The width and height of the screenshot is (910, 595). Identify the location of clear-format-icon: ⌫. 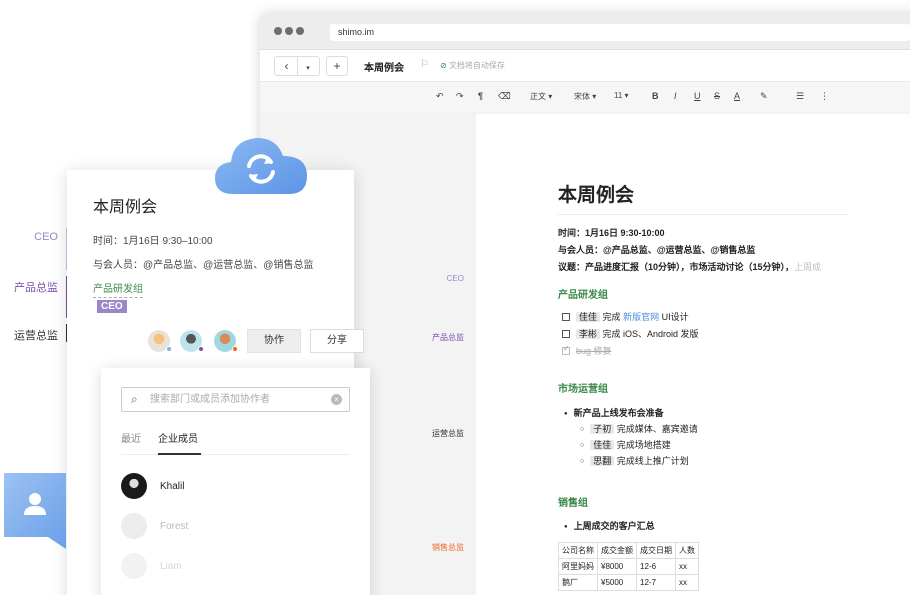
(504, 96).